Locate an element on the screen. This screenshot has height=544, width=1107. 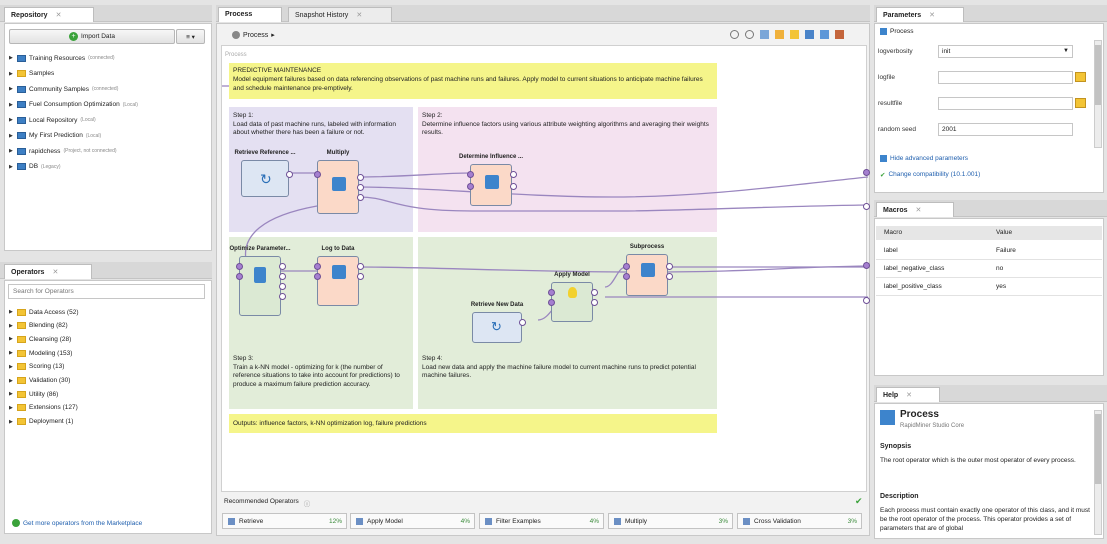
collapse-recommended-icon: ✔ is located at coordinates (859, 501).